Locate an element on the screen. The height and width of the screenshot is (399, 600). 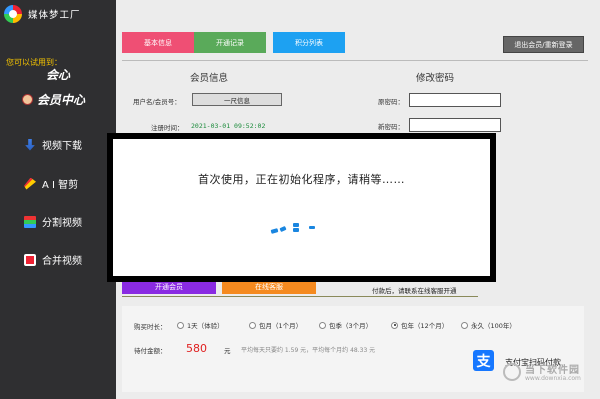
new-password-label: 新密码： is located at coordinates (391, 127).